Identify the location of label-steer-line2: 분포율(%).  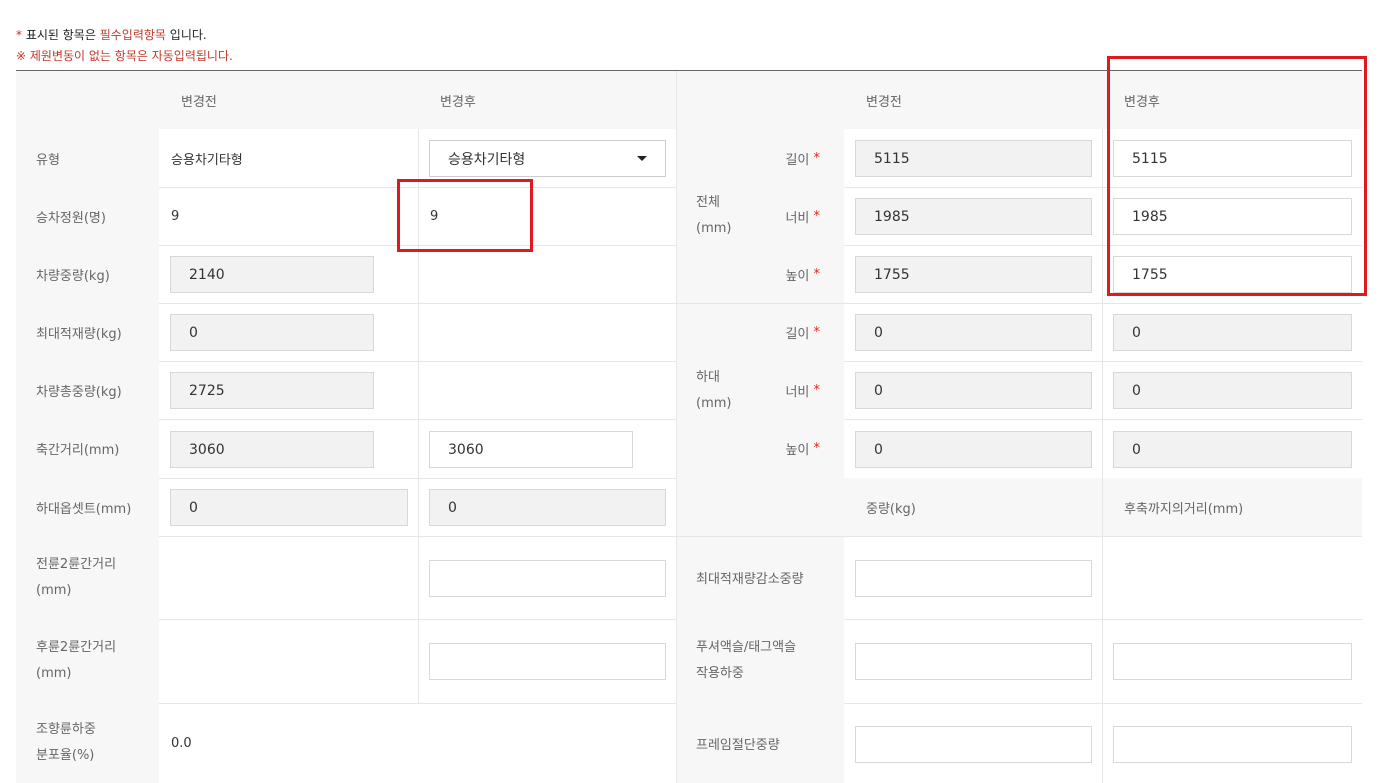
(65, 755).